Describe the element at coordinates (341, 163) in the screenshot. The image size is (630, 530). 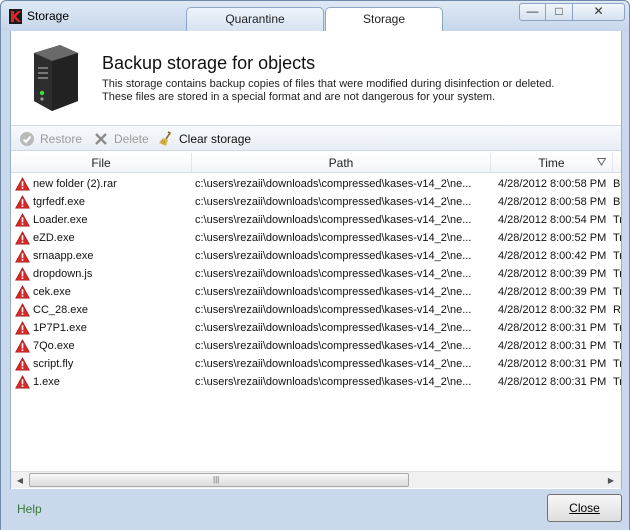
I see `column-header-path: Path` at that location.